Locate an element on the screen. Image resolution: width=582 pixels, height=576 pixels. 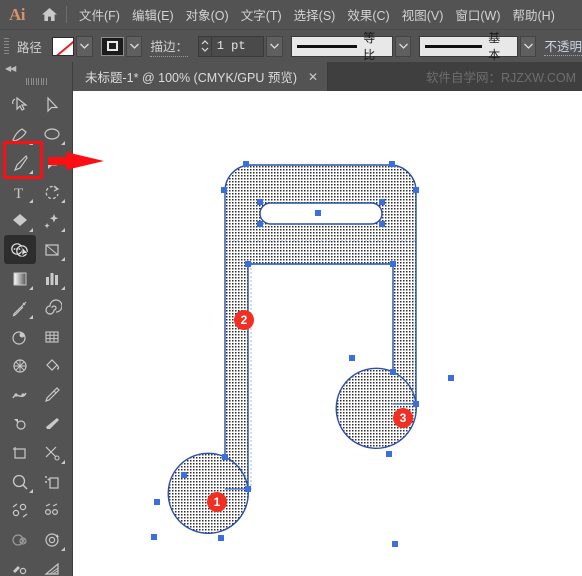
stroke-color-swatch is located at coordinates (112, 46).